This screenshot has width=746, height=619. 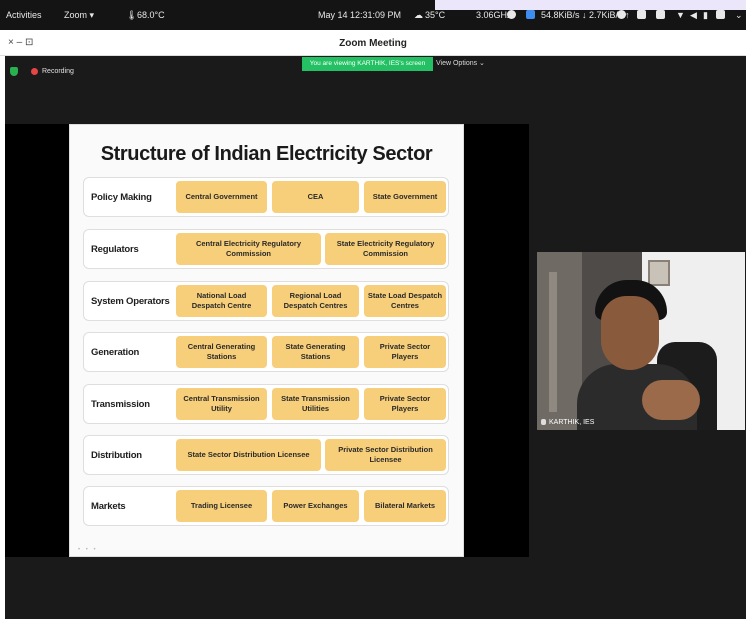 I want to click on slide-box: State Load Despatch Centres, so click(x=405, y=301).